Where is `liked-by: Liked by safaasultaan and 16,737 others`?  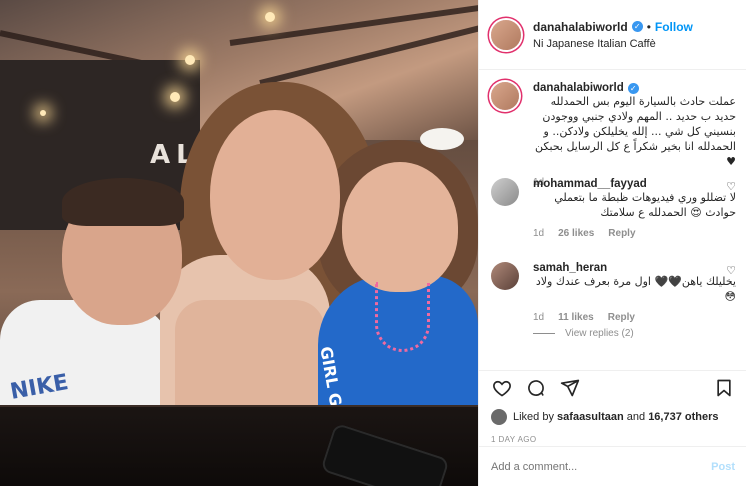 liked-by: Liked by safaasultaan and 16,737 others is located at coordinates (613, 417).